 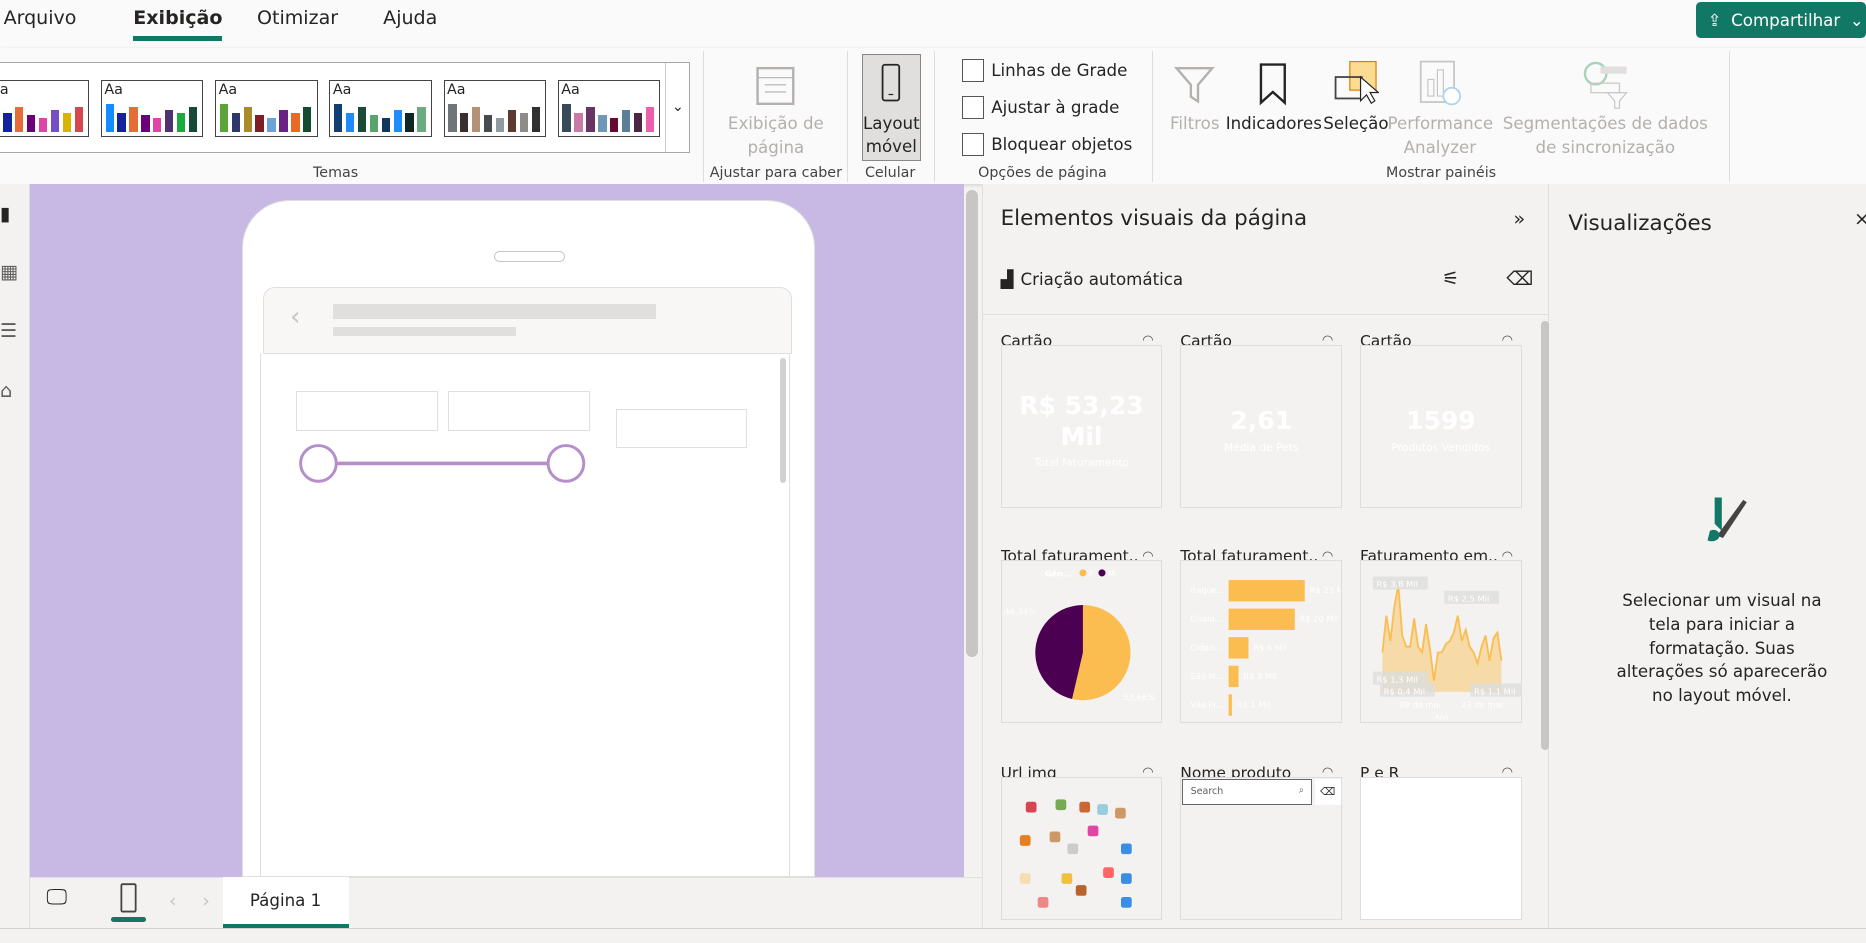 I want to click on close-icon: ×, so click(x=1860, y=219).